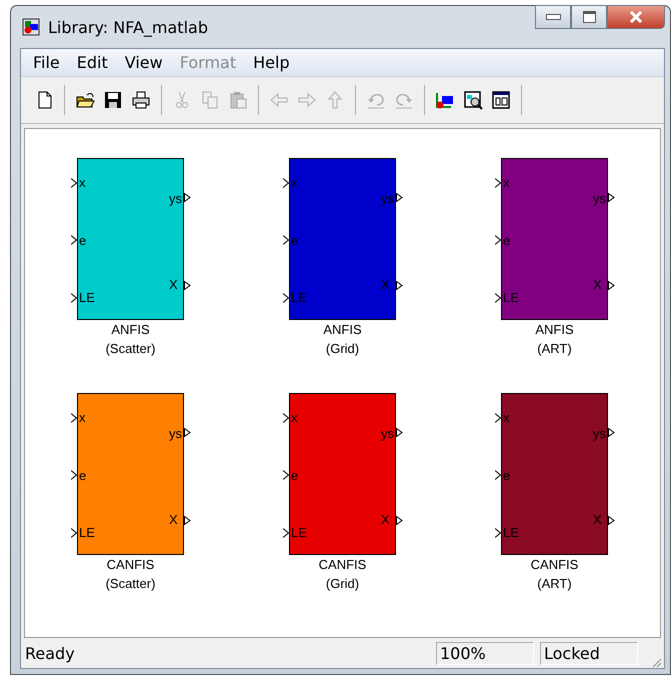 This screenshot has width=671, height=677. Describe the element at coordinates (47, 62) in the screenshot. I see `menu-item: File` at that location.